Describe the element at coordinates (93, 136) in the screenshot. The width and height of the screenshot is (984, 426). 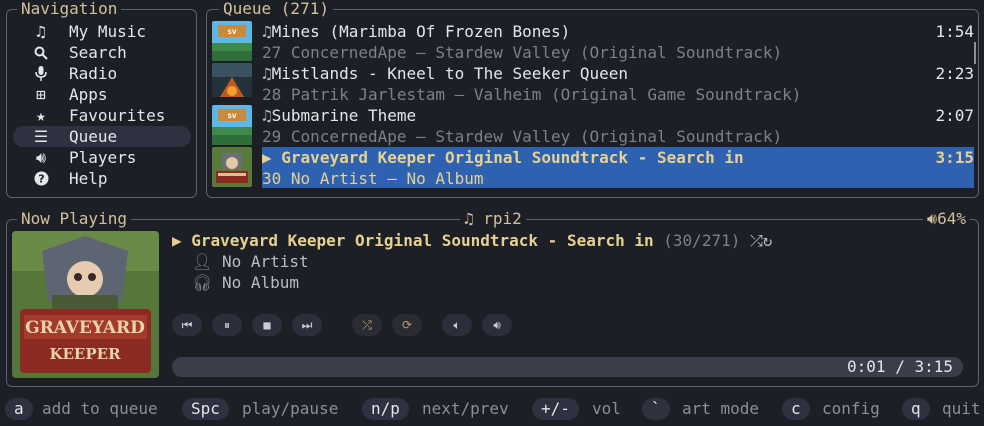
I see `nav-item-label: Queue` at that location.